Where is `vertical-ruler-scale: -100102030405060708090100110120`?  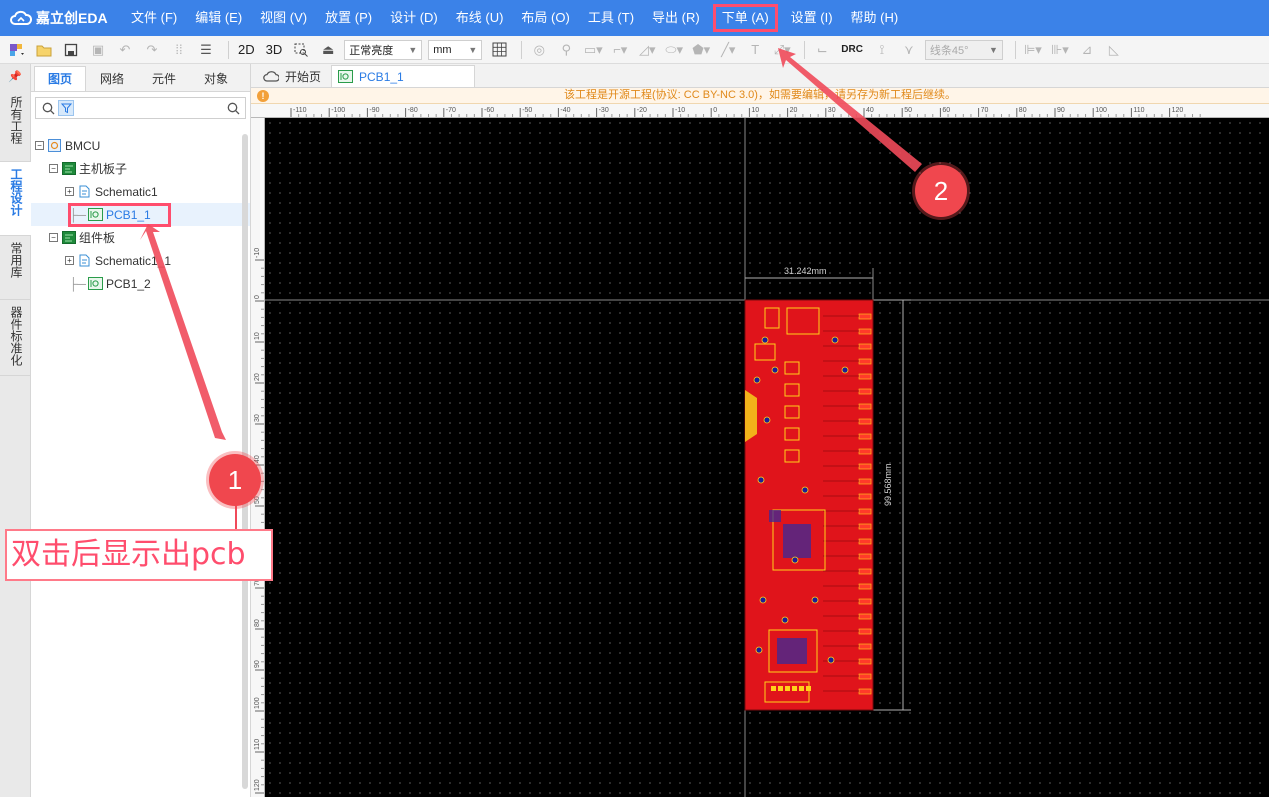 vertical-ruler-scale: -100102030405060708090100110120 is located at coordinates (259, 521).